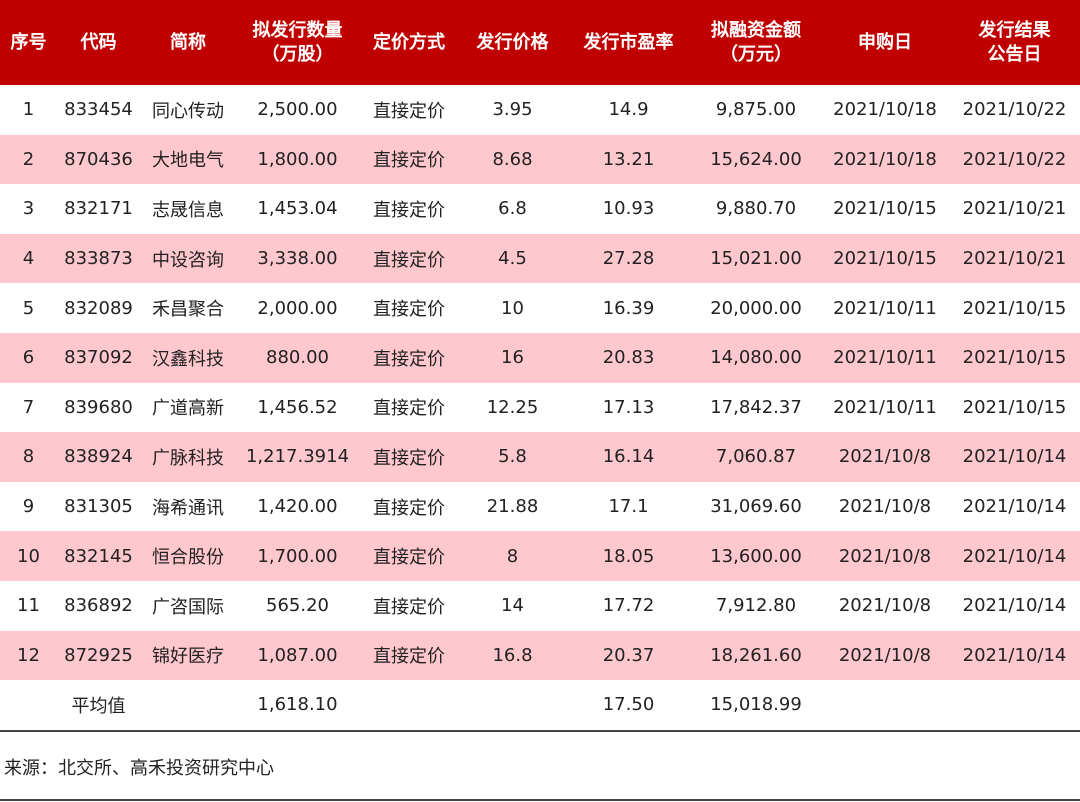 The height and width of the screenshot is (802, 1080). I want to click on cell-pe: 10.93, so click(628, 209).